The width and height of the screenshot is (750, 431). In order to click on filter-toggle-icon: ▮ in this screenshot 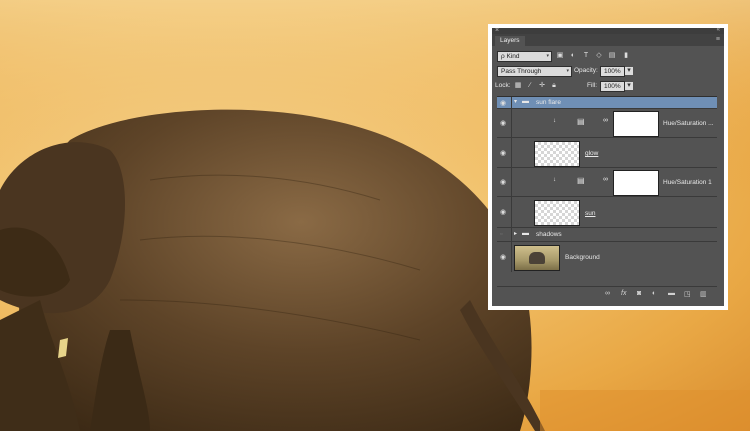, I will do `click(626, 56)`.